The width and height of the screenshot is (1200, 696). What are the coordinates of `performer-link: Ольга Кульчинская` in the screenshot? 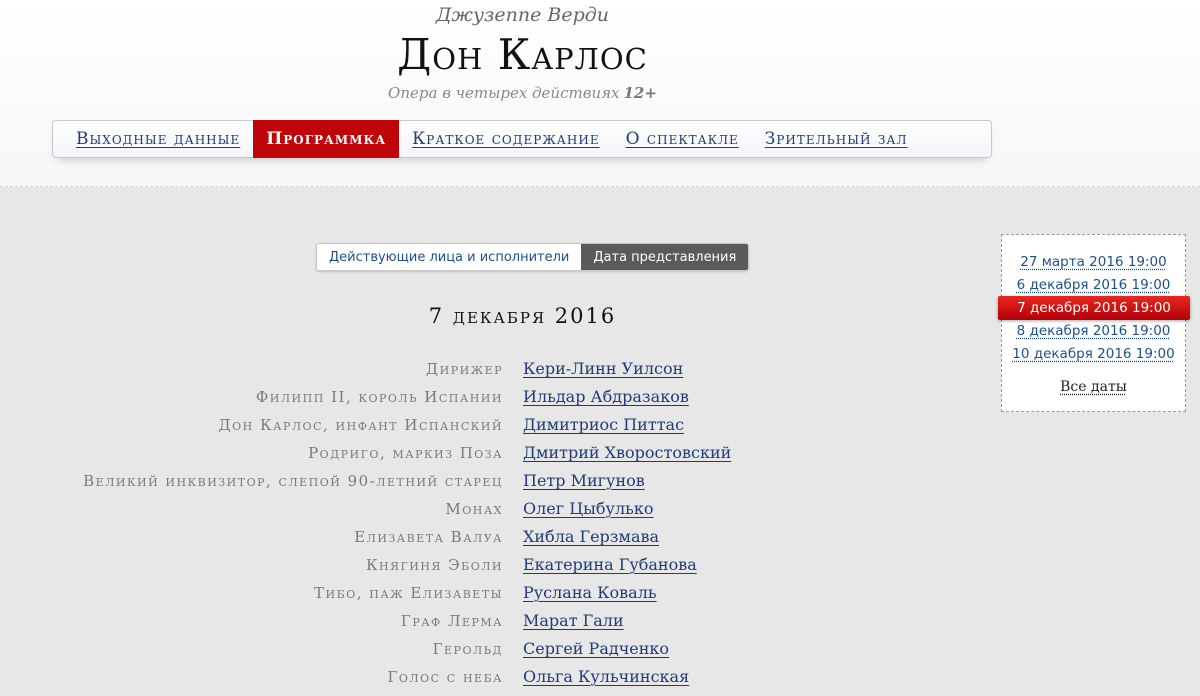 It's located at (606, 676).